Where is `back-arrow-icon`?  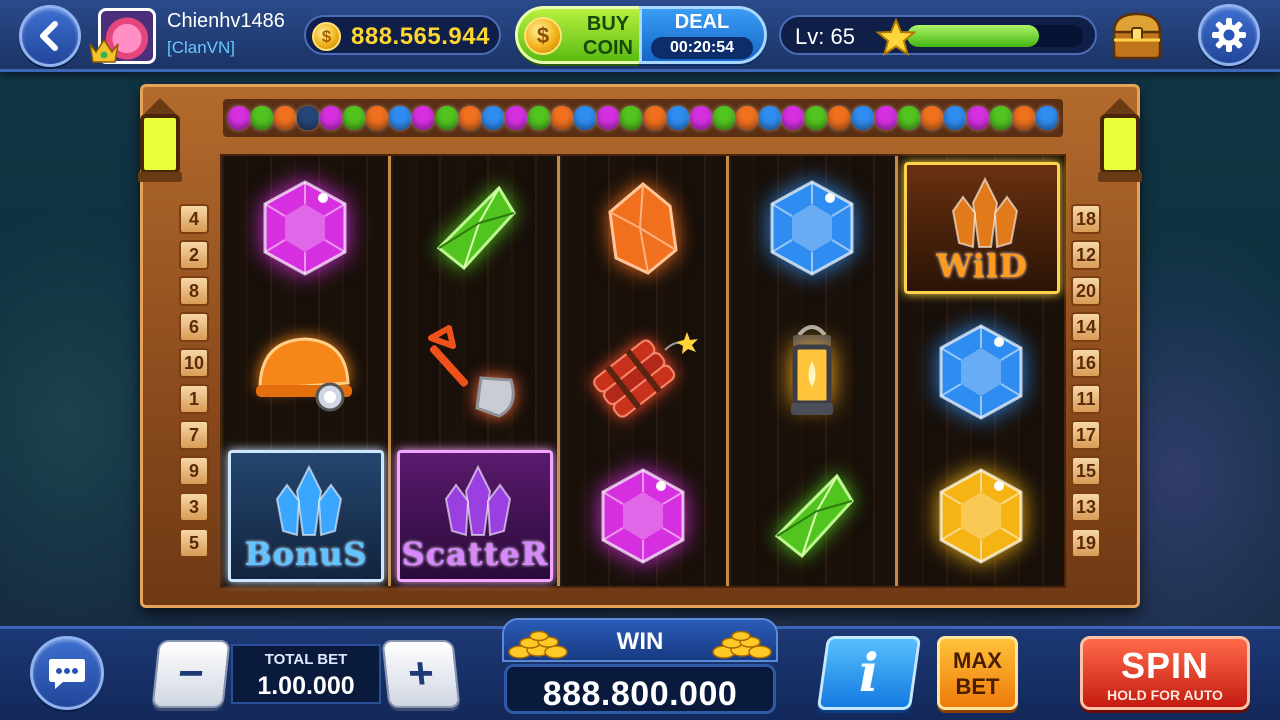
back-arrow-icon is located at coordinates (49, 36).